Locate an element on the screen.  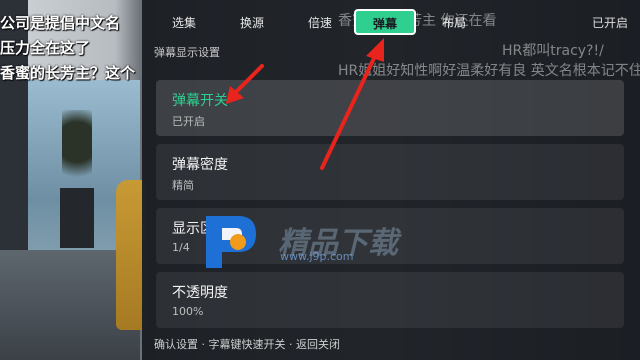
setting-danmaku-toggle: 弹幕开关 已开启 is located at coordinates (390, 108).